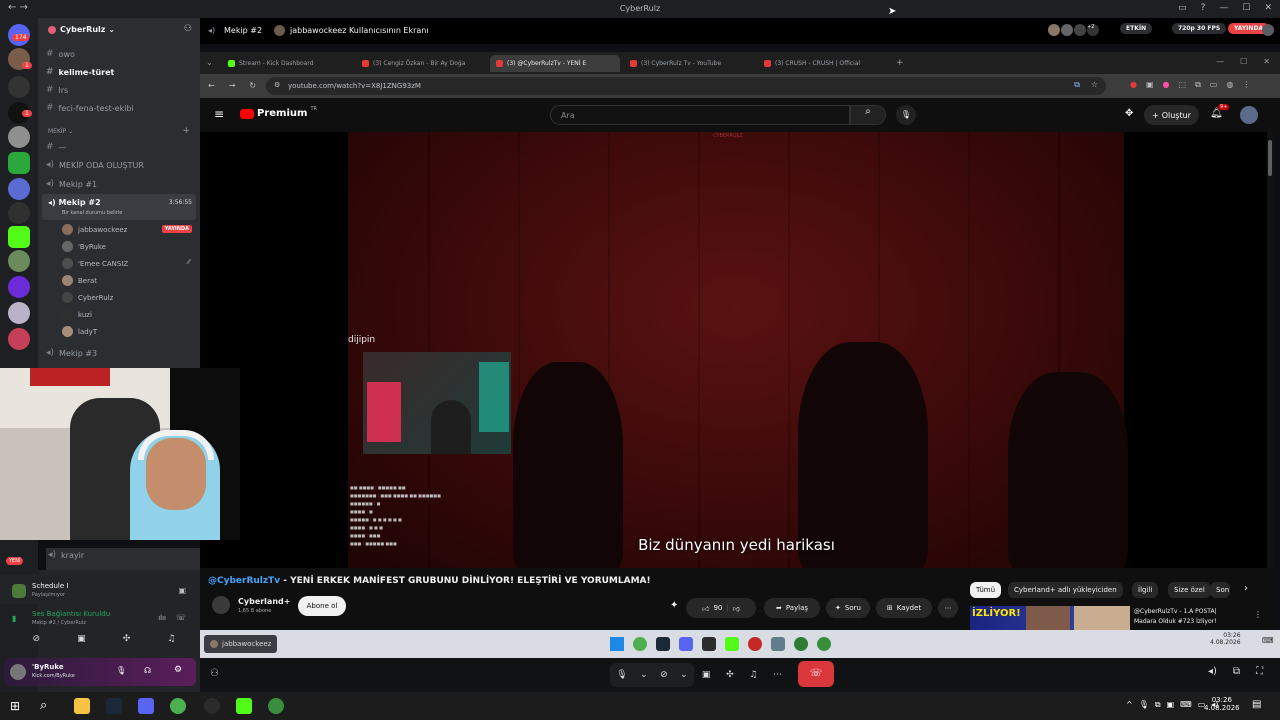 This screenshot has height=720, width=1280. Describe the element at coordinates (60, 131) in the screenshot. I see `category-label: MEKİP ⌄` at that location.